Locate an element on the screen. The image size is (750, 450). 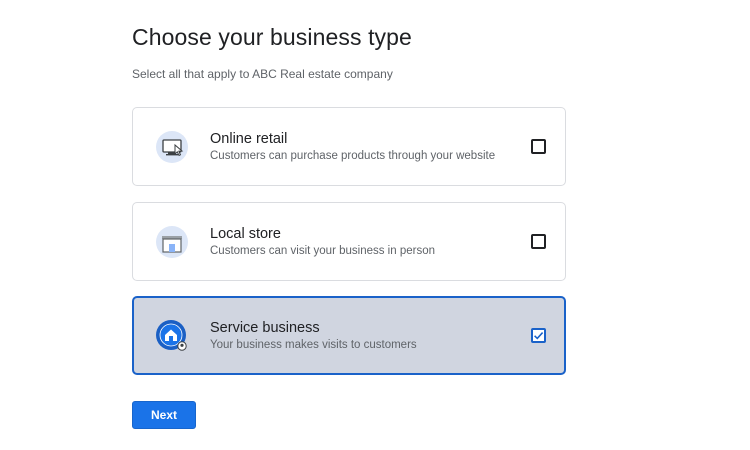
option-title: Local store is located at coordinates (245, 234).